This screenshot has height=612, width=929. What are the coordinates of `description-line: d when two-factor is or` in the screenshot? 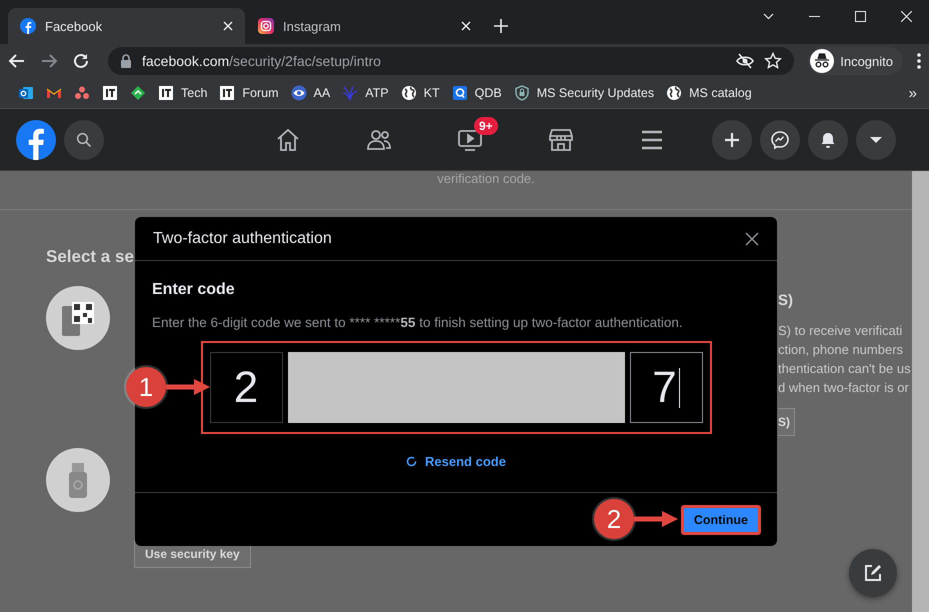 It's located at (844, 388).